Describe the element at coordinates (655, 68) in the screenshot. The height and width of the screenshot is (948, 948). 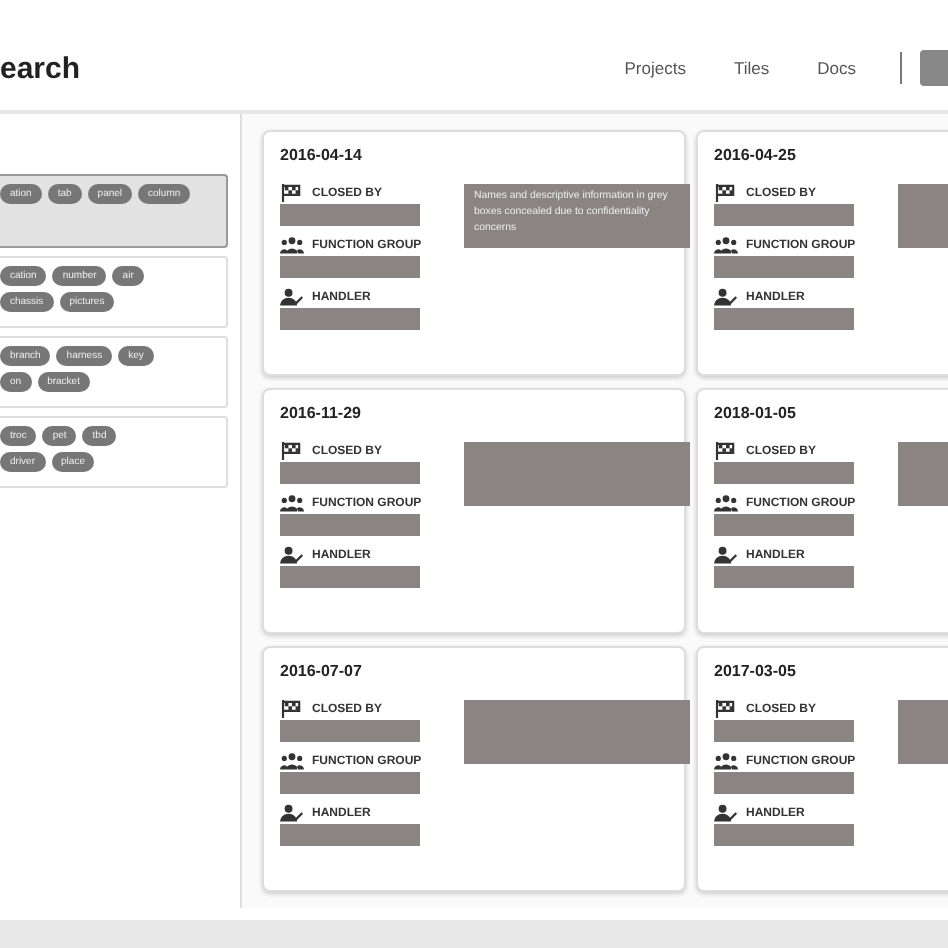
I see `nav-link: Projects` at that location.